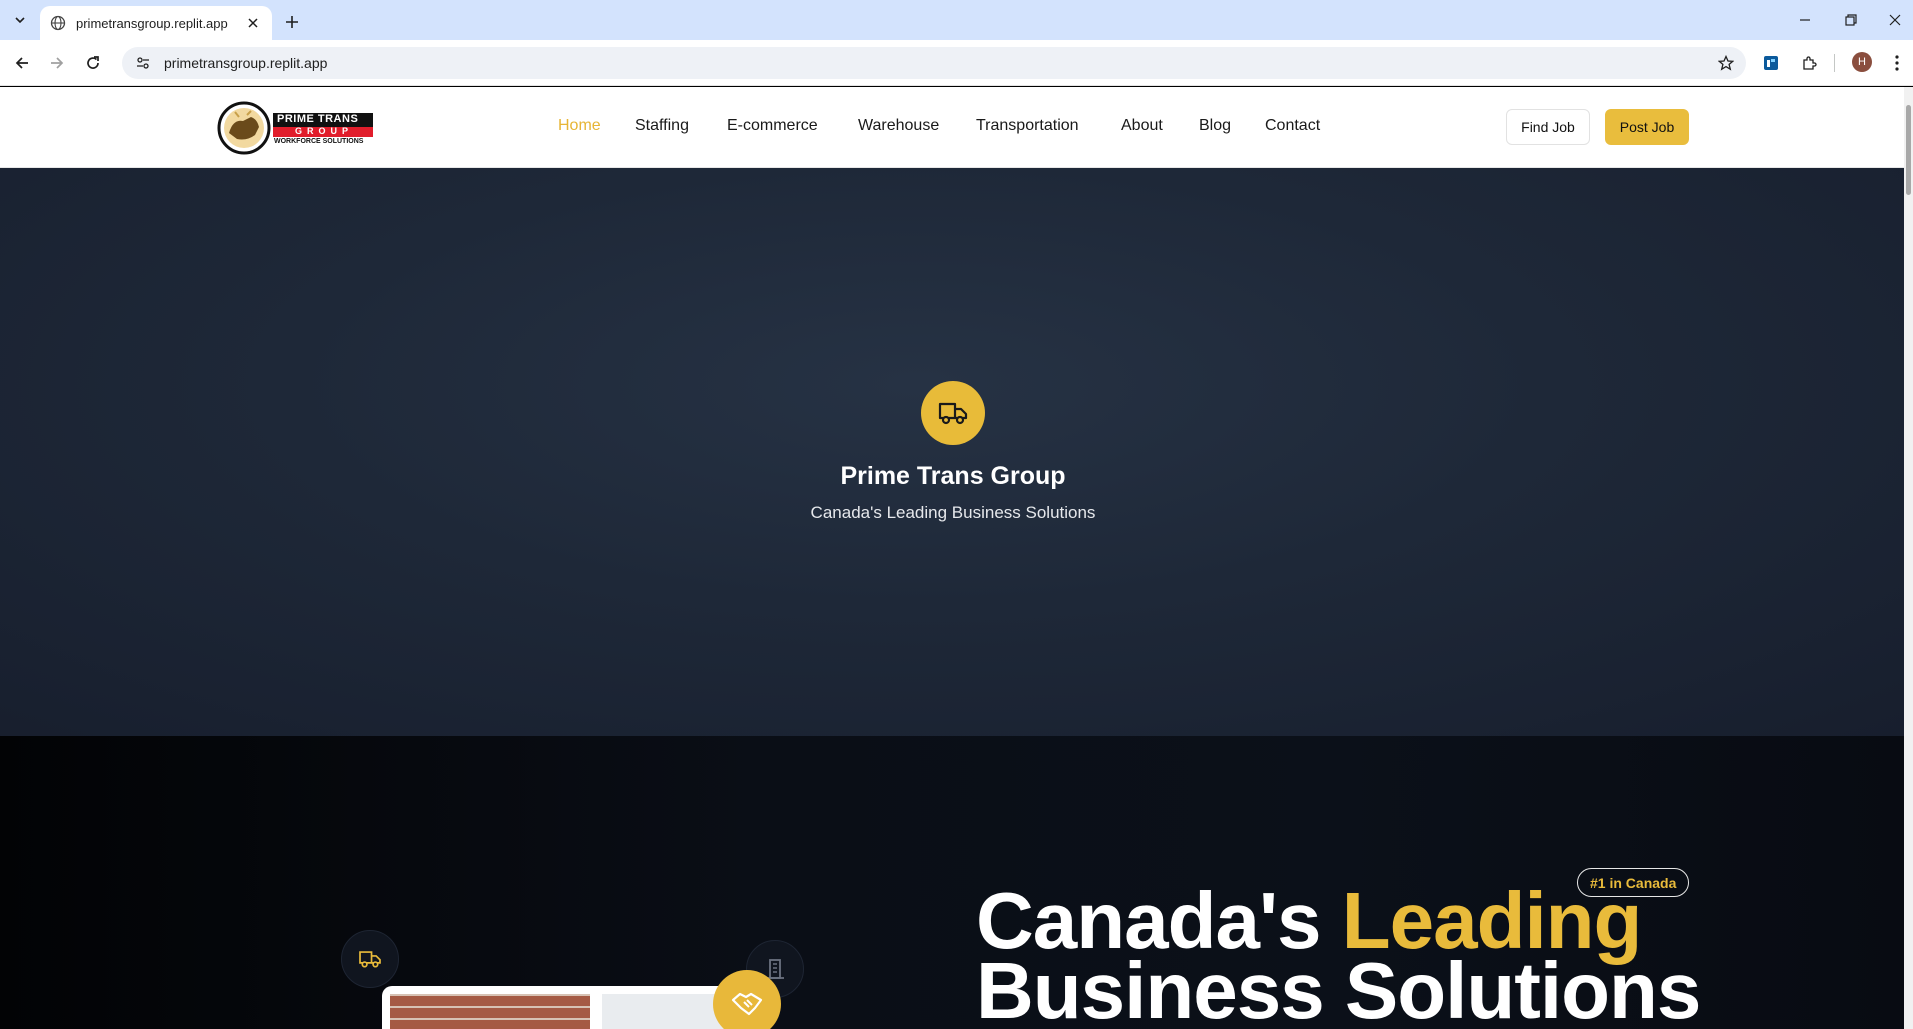  What do you see at coordinates (1142, 126) in the screenshot?
I see `nav-about: About` at bounding box center [1142, 126].